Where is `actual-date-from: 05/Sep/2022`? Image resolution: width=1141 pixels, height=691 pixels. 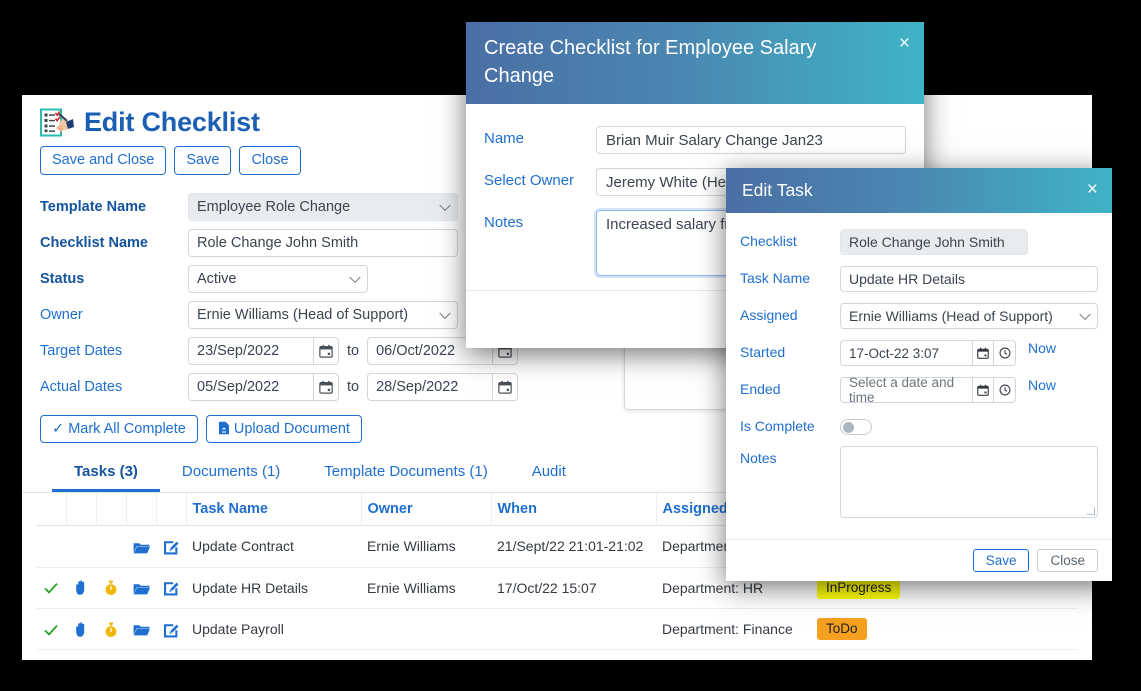 actual-date-from: 05/Sep/2022 is located at coordinates (263, 386).